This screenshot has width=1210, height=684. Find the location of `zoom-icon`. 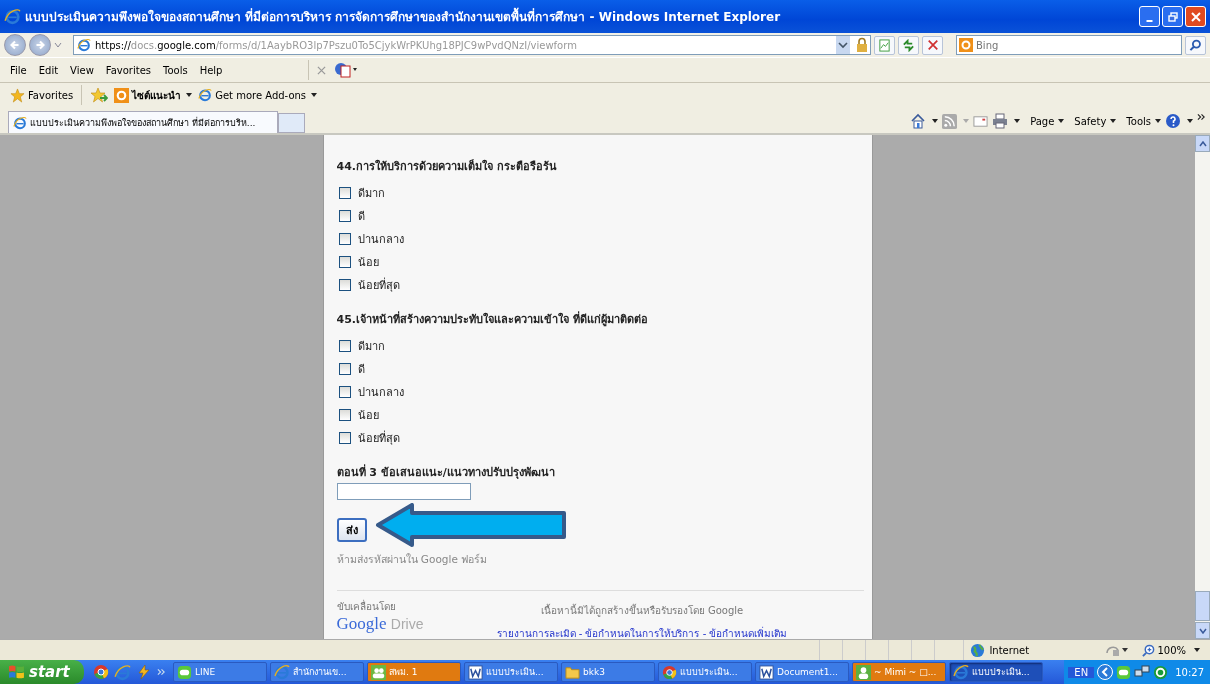

zoom-icon is located at coordinates (1149, 650).